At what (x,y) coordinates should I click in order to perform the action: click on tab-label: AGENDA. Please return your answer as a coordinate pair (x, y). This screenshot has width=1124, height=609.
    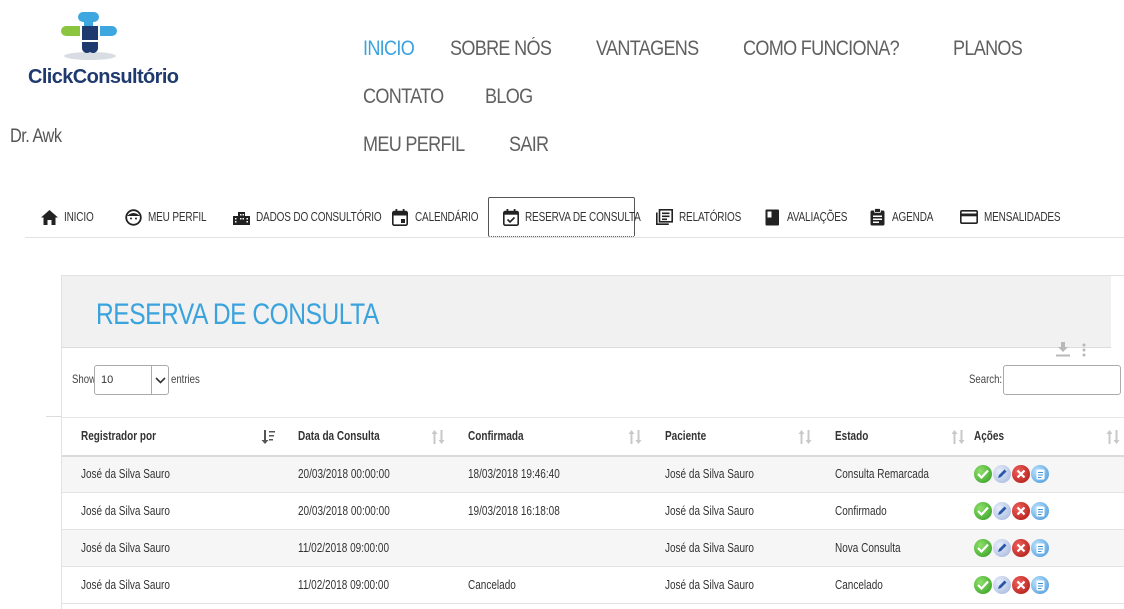
    Looking at the image, I should click on (913, 217).